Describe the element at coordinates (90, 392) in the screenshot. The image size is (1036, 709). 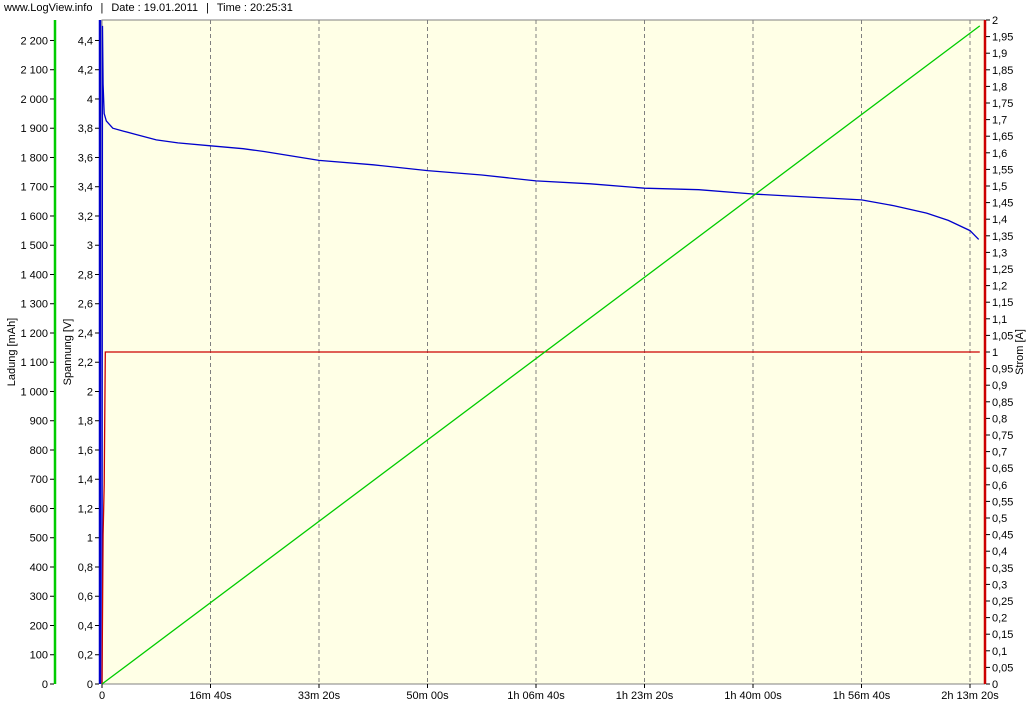
I see `spannung-tick-label: 2` at that location.